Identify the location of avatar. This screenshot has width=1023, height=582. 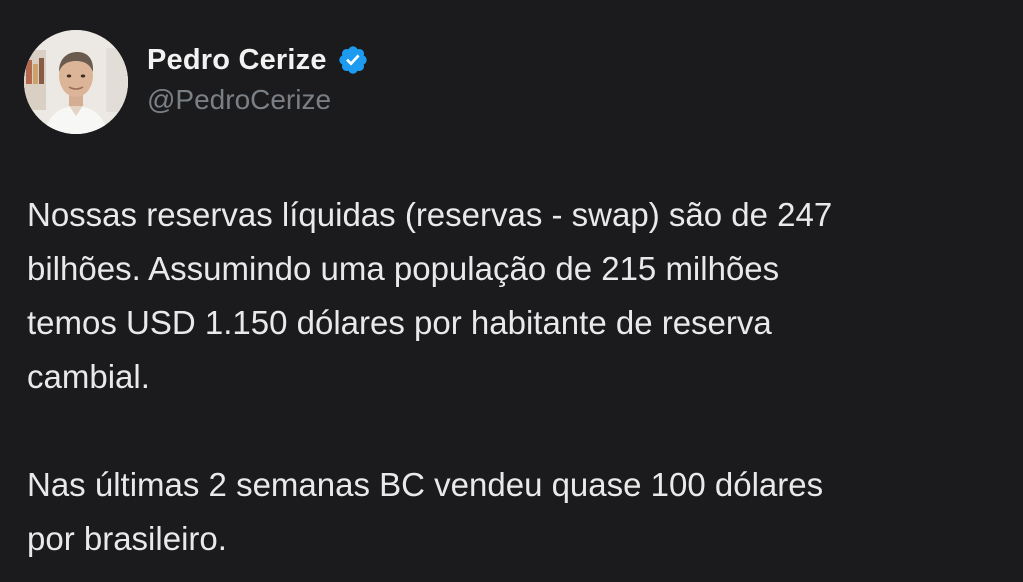
(76, 82).